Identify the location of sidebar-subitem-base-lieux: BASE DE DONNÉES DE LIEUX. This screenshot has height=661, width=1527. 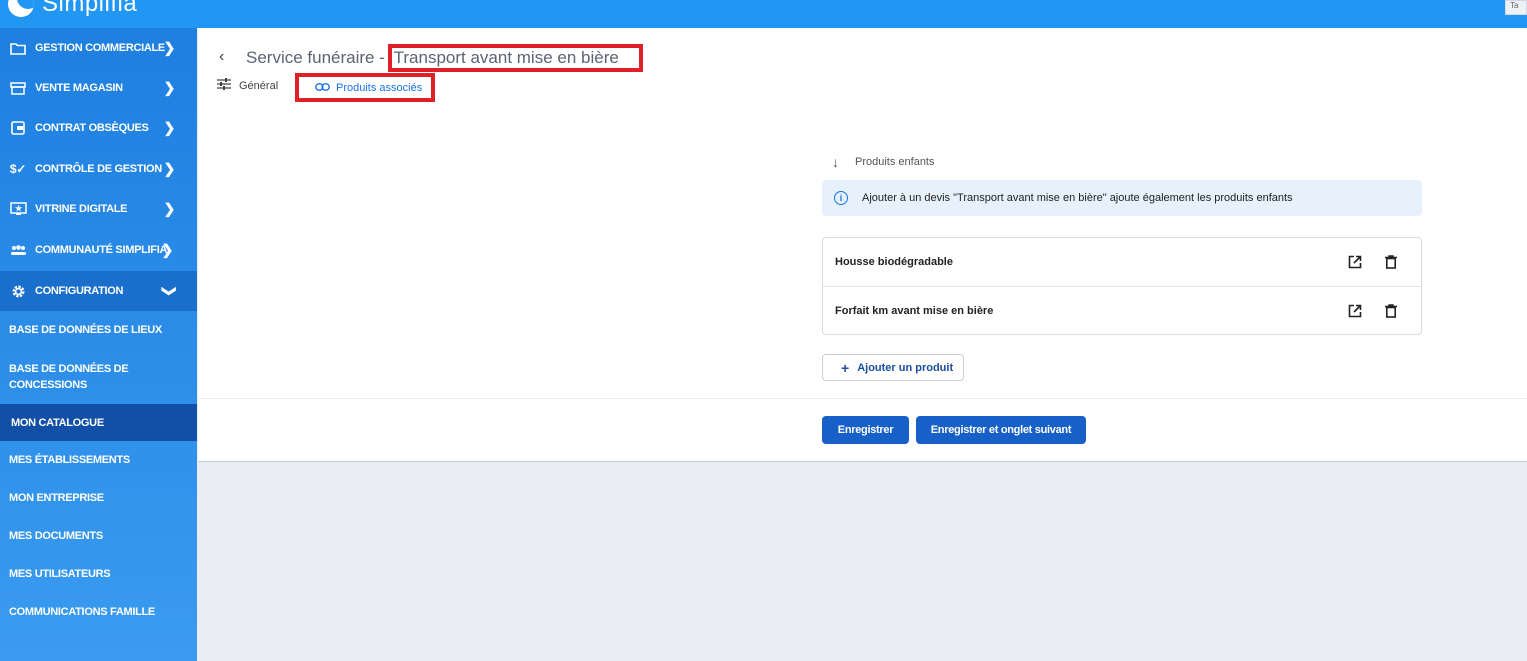
(98, 330).